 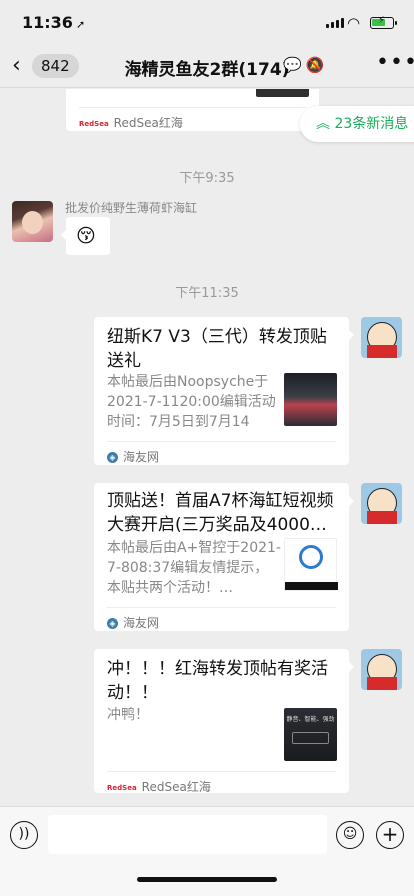 What do you see at coordinates (207, 22) in the screenshot?
I see `status-bar: 11:36 ➚ ◠ ⚡` at bounding box center [207, 22].